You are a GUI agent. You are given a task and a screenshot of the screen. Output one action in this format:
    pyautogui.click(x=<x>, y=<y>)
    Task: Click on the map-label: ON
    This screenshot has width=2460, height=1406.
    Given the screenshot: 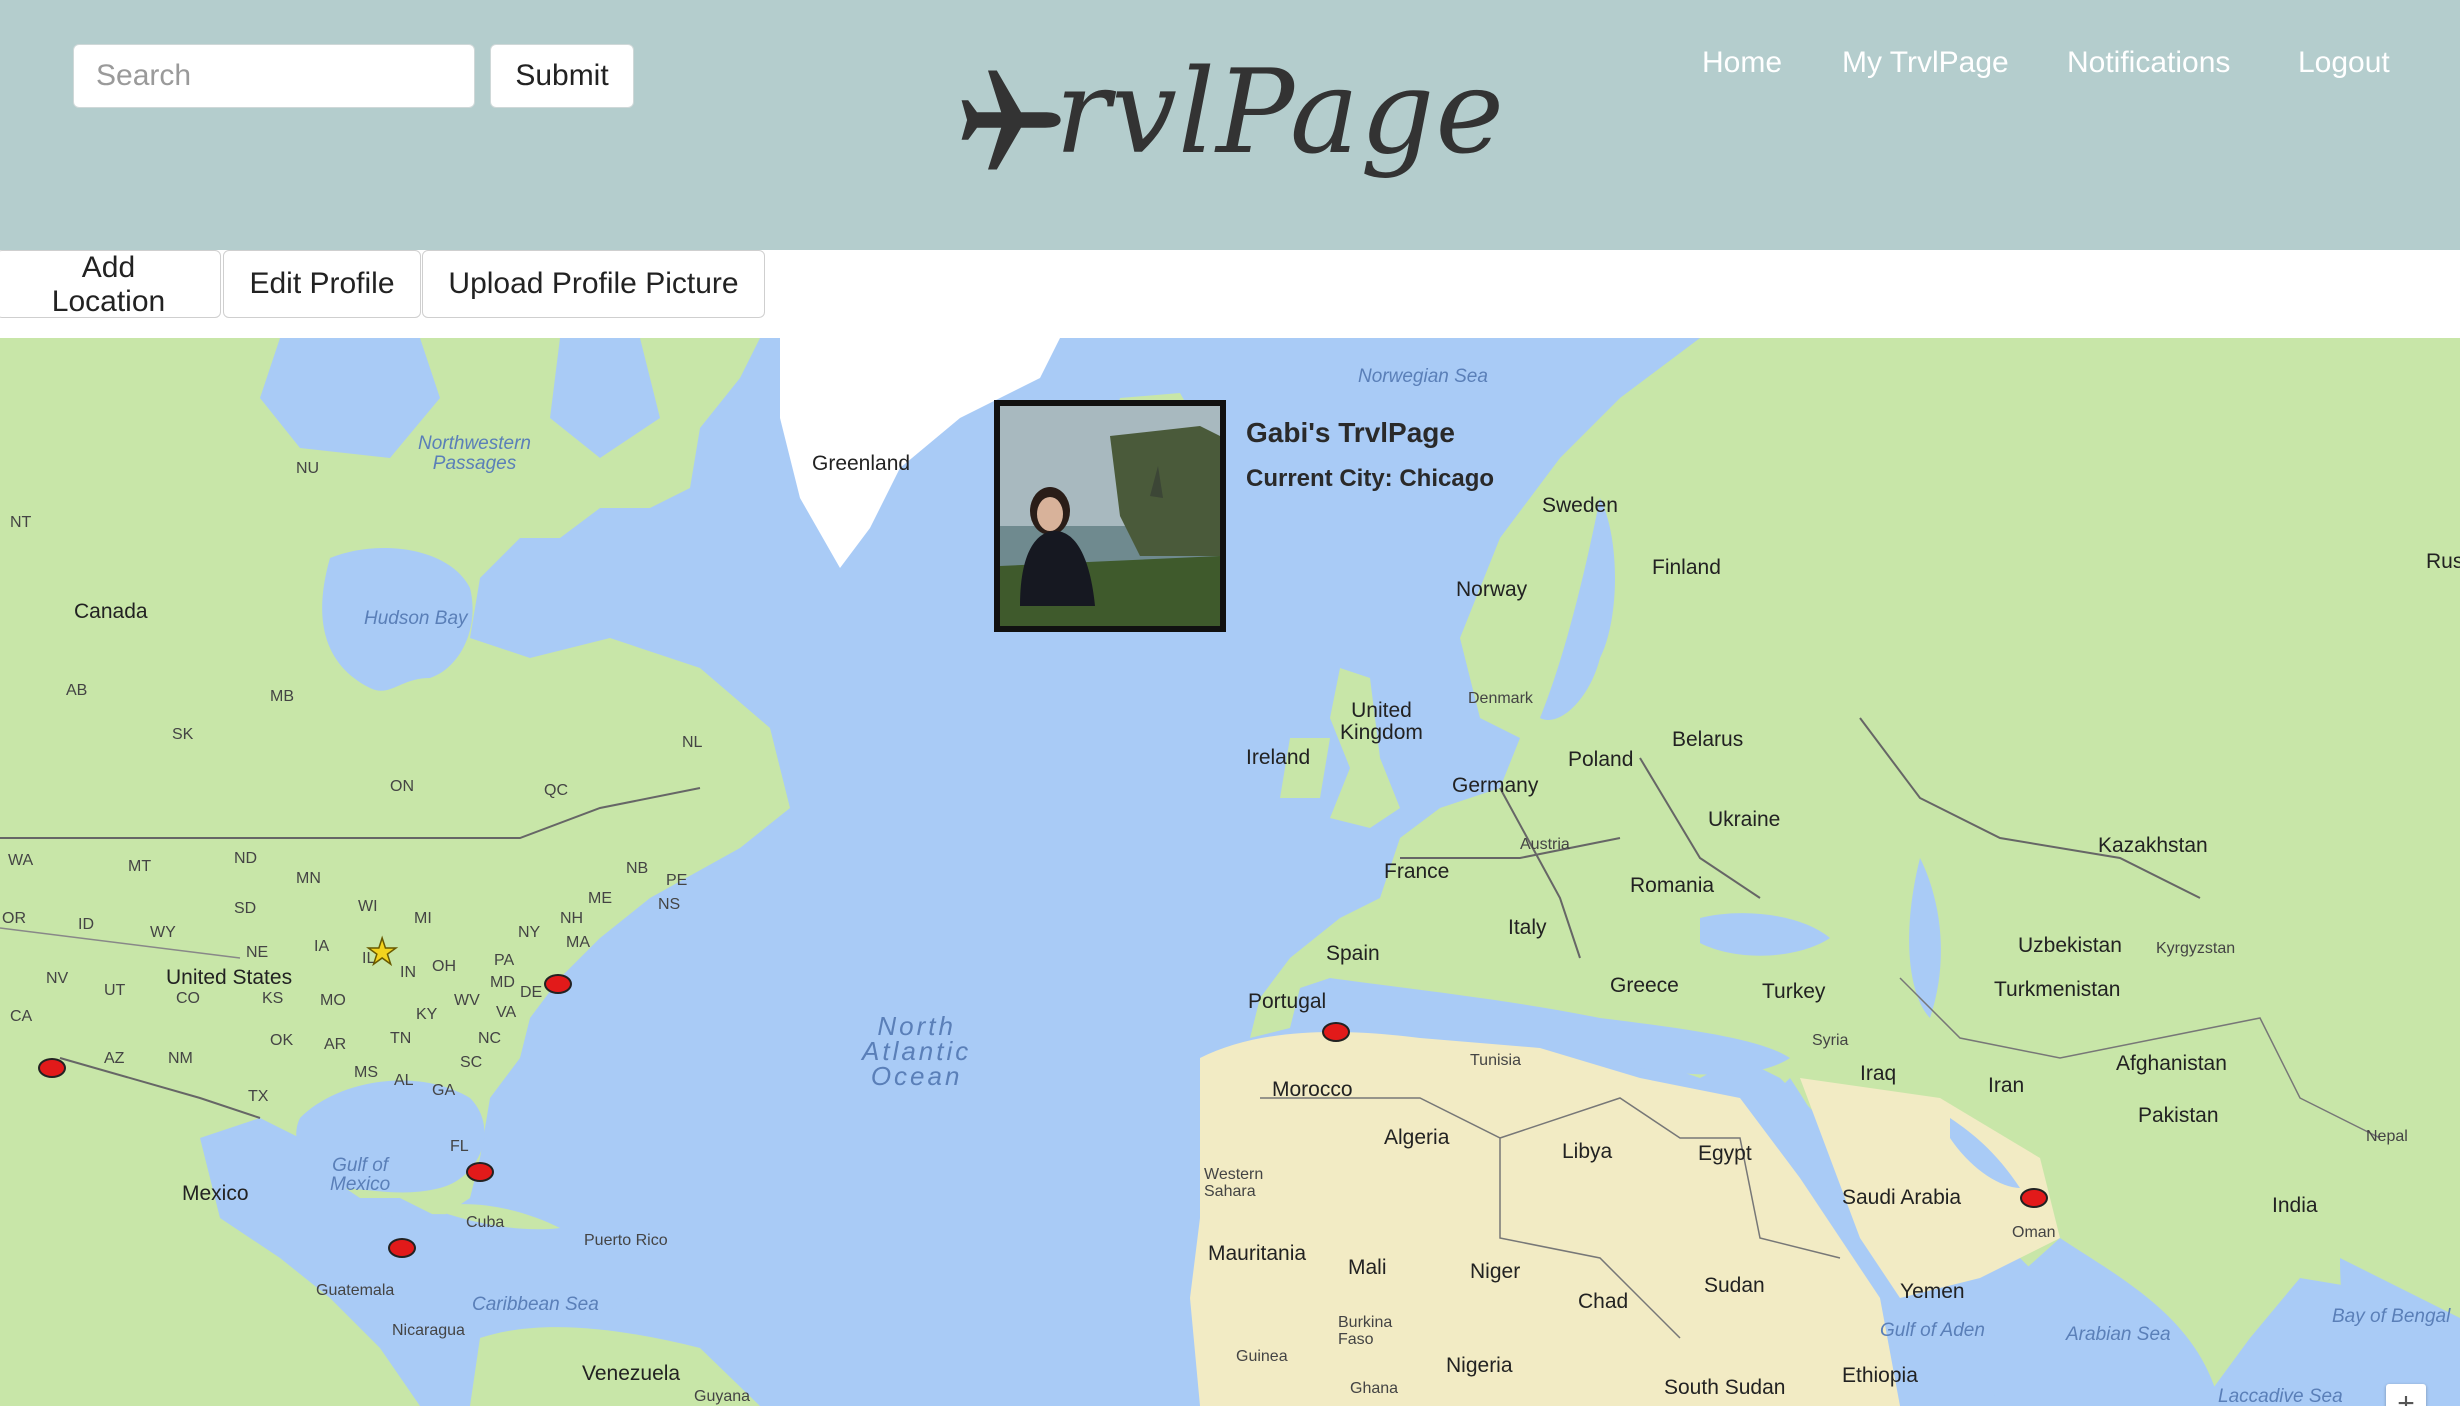 What is the action you would take?
    pyautogui.click(x=402, y=786)
    